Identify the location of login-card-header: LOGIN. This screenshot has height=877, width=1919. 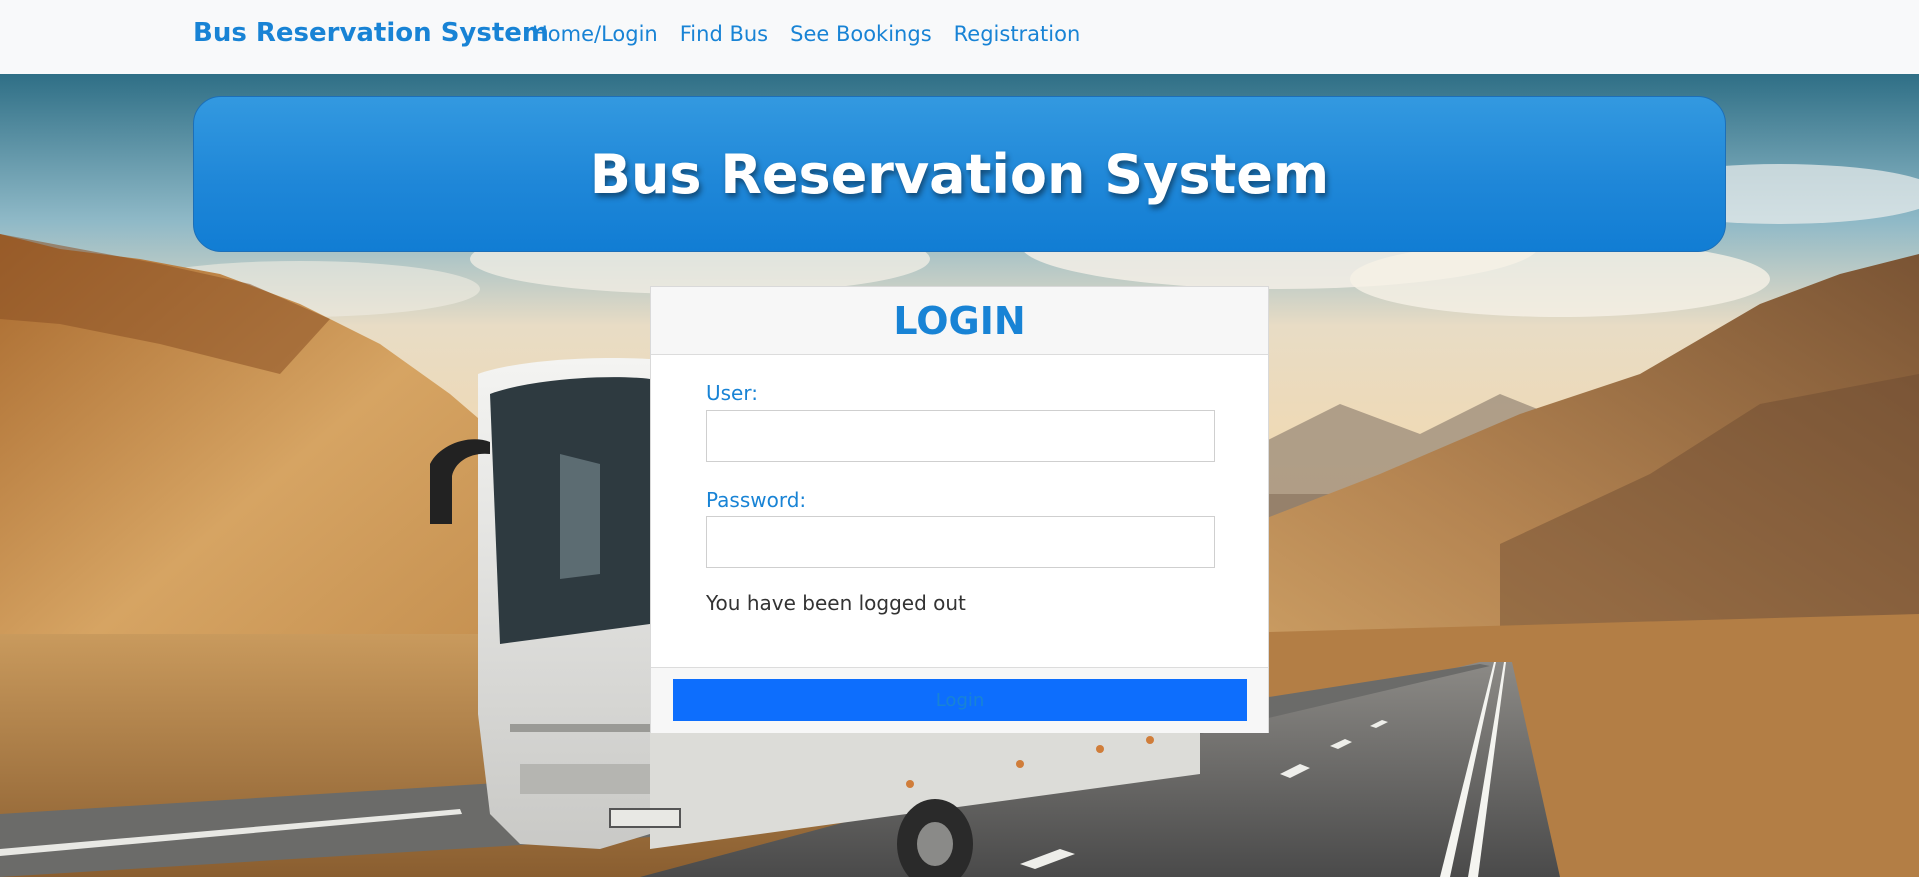
(959, 321).